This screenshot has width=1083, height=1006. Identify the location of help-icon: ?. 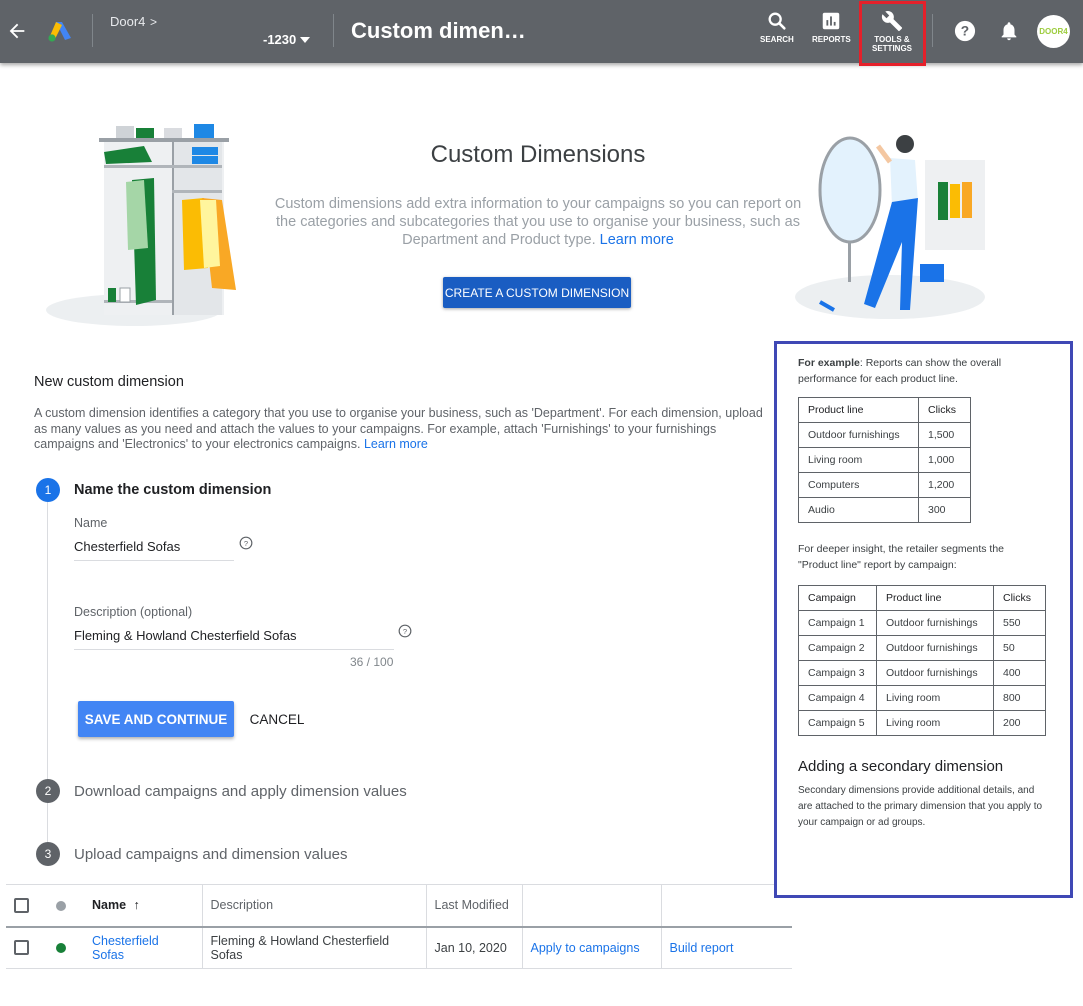
(965, 31).